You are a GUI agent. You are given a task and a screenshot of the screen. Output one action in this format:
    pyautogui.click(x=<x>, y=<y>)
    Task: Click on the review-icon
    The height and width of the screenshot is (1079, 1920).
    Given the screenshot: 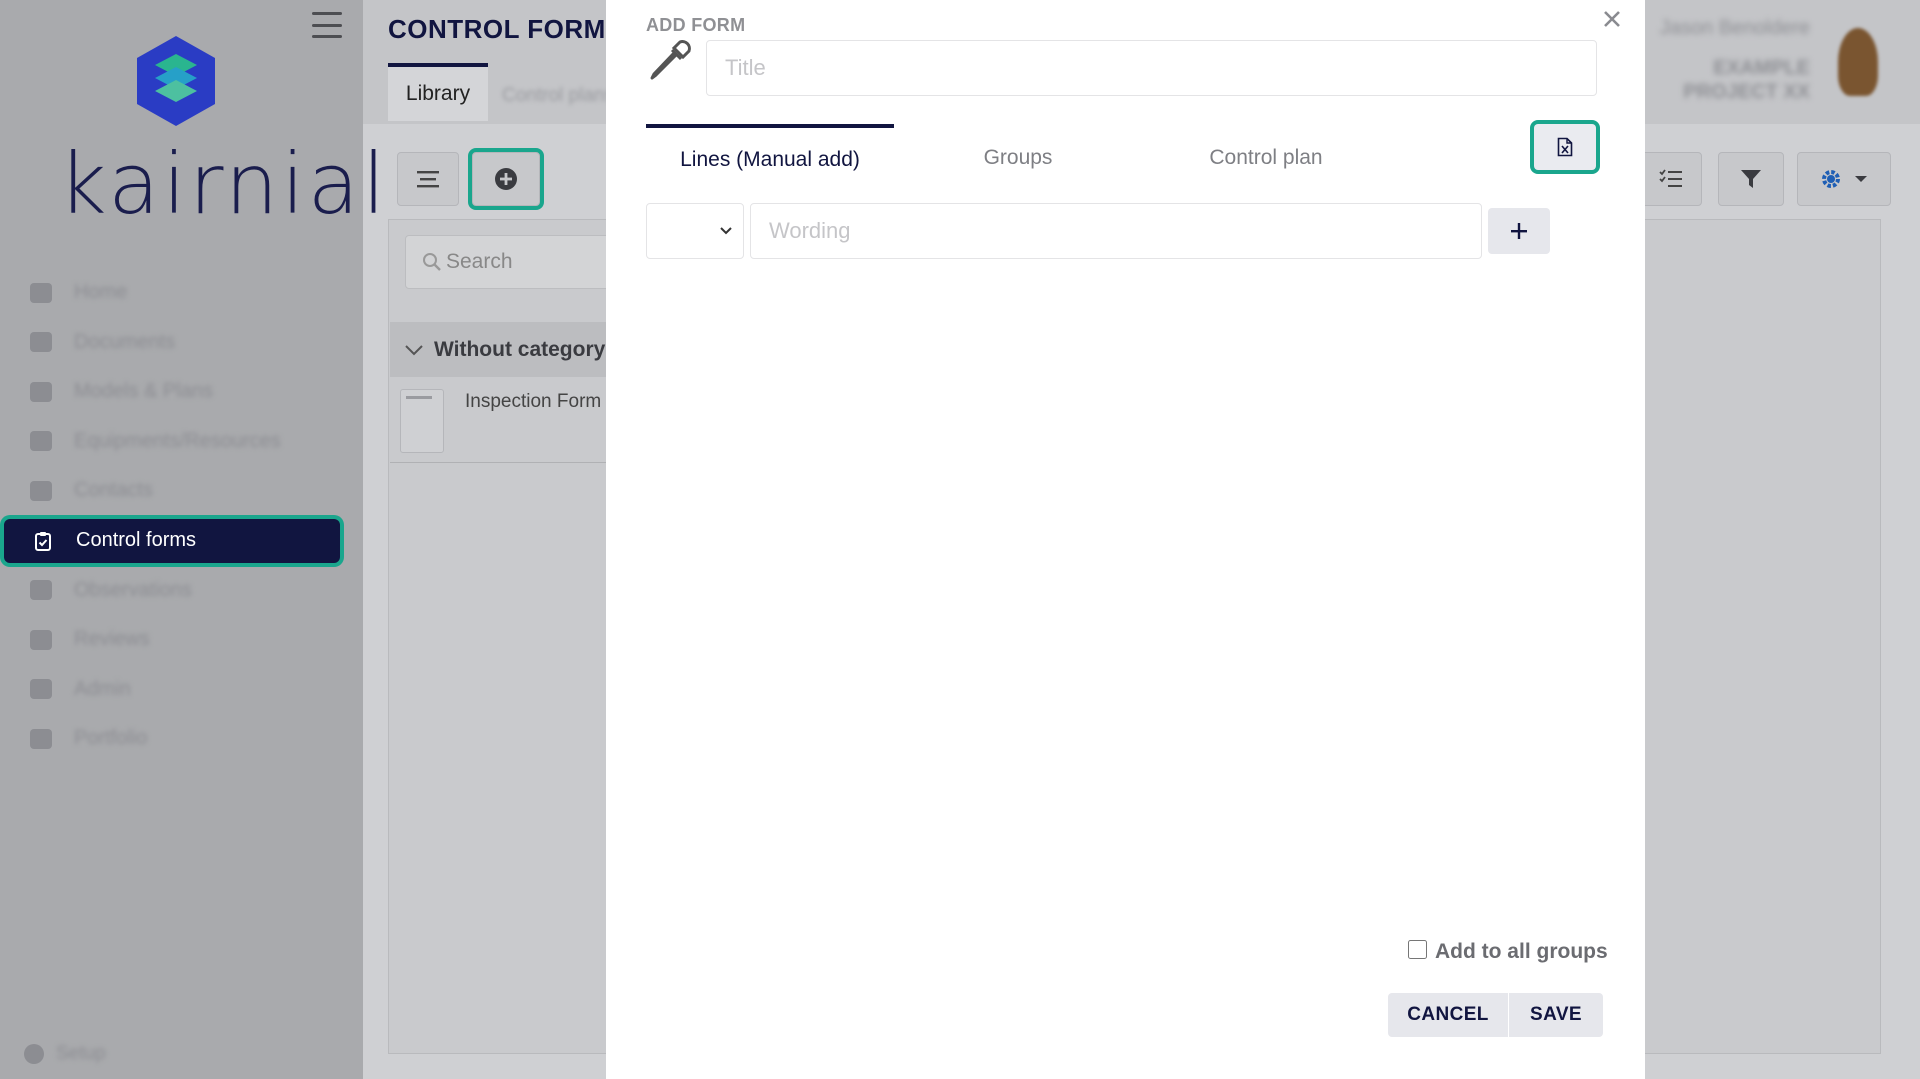 What is the action you would take?
    pyautogui.click(x=41, y=639)
    